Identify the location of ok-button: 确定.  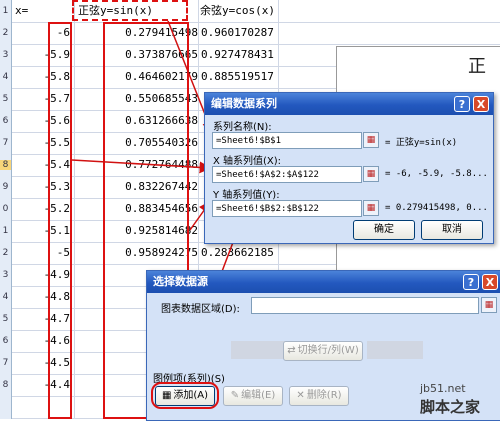
(384, 230).